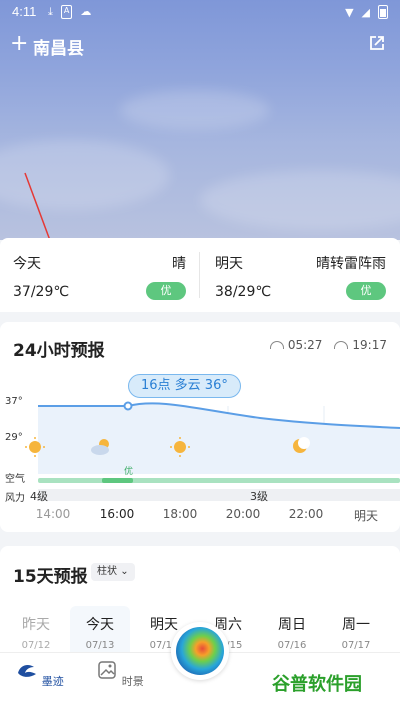 This screenshot has height=710, width=400. Describe the element at coordinates (117, 514) in the screenshot. I see `hour-label: 16:00` at that location.